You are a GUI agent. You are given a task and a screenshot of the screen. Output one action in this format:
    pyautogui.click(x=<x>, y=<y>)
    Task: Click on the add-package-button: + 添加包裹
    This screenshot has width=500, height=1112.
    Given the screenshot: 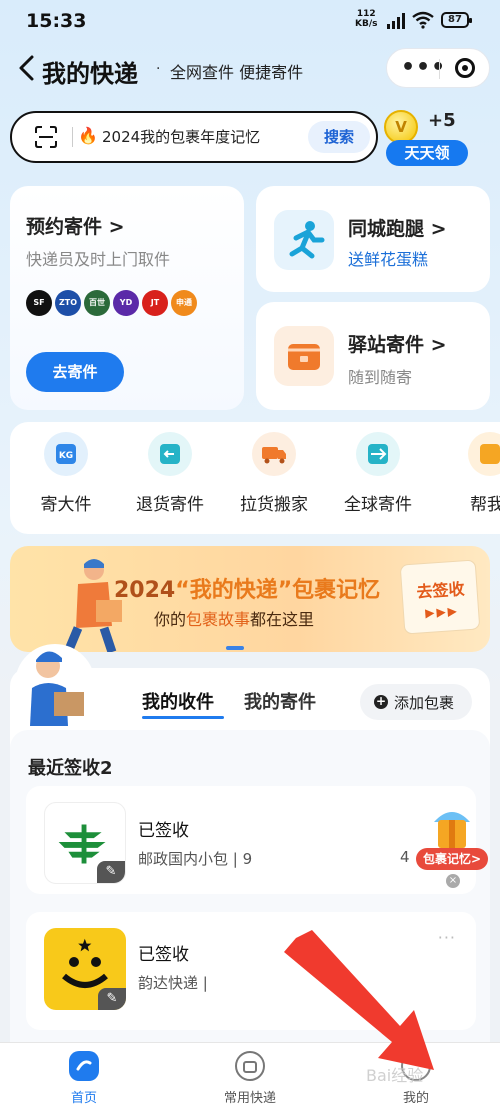 What is the action you would take?
    pyautogui.click(x=416, y=702)
    